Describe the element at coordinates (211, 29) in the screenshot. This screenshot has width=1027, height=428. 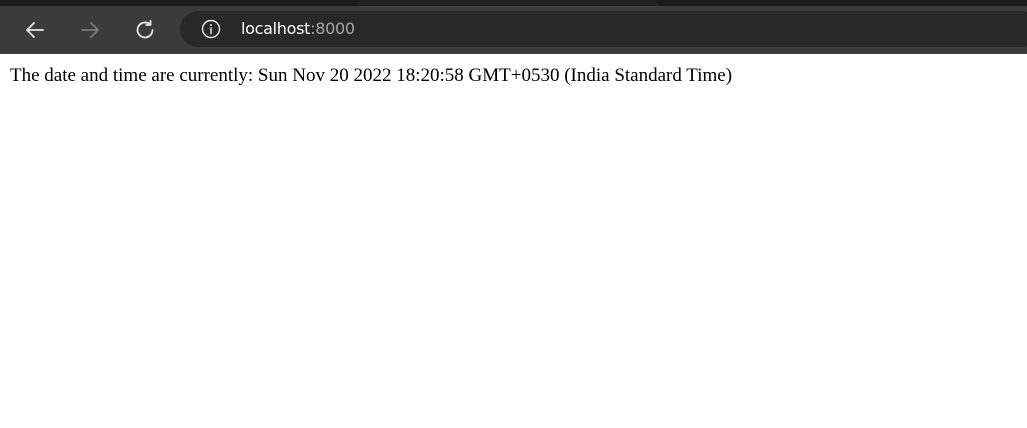
I see `info-icon` at that location.